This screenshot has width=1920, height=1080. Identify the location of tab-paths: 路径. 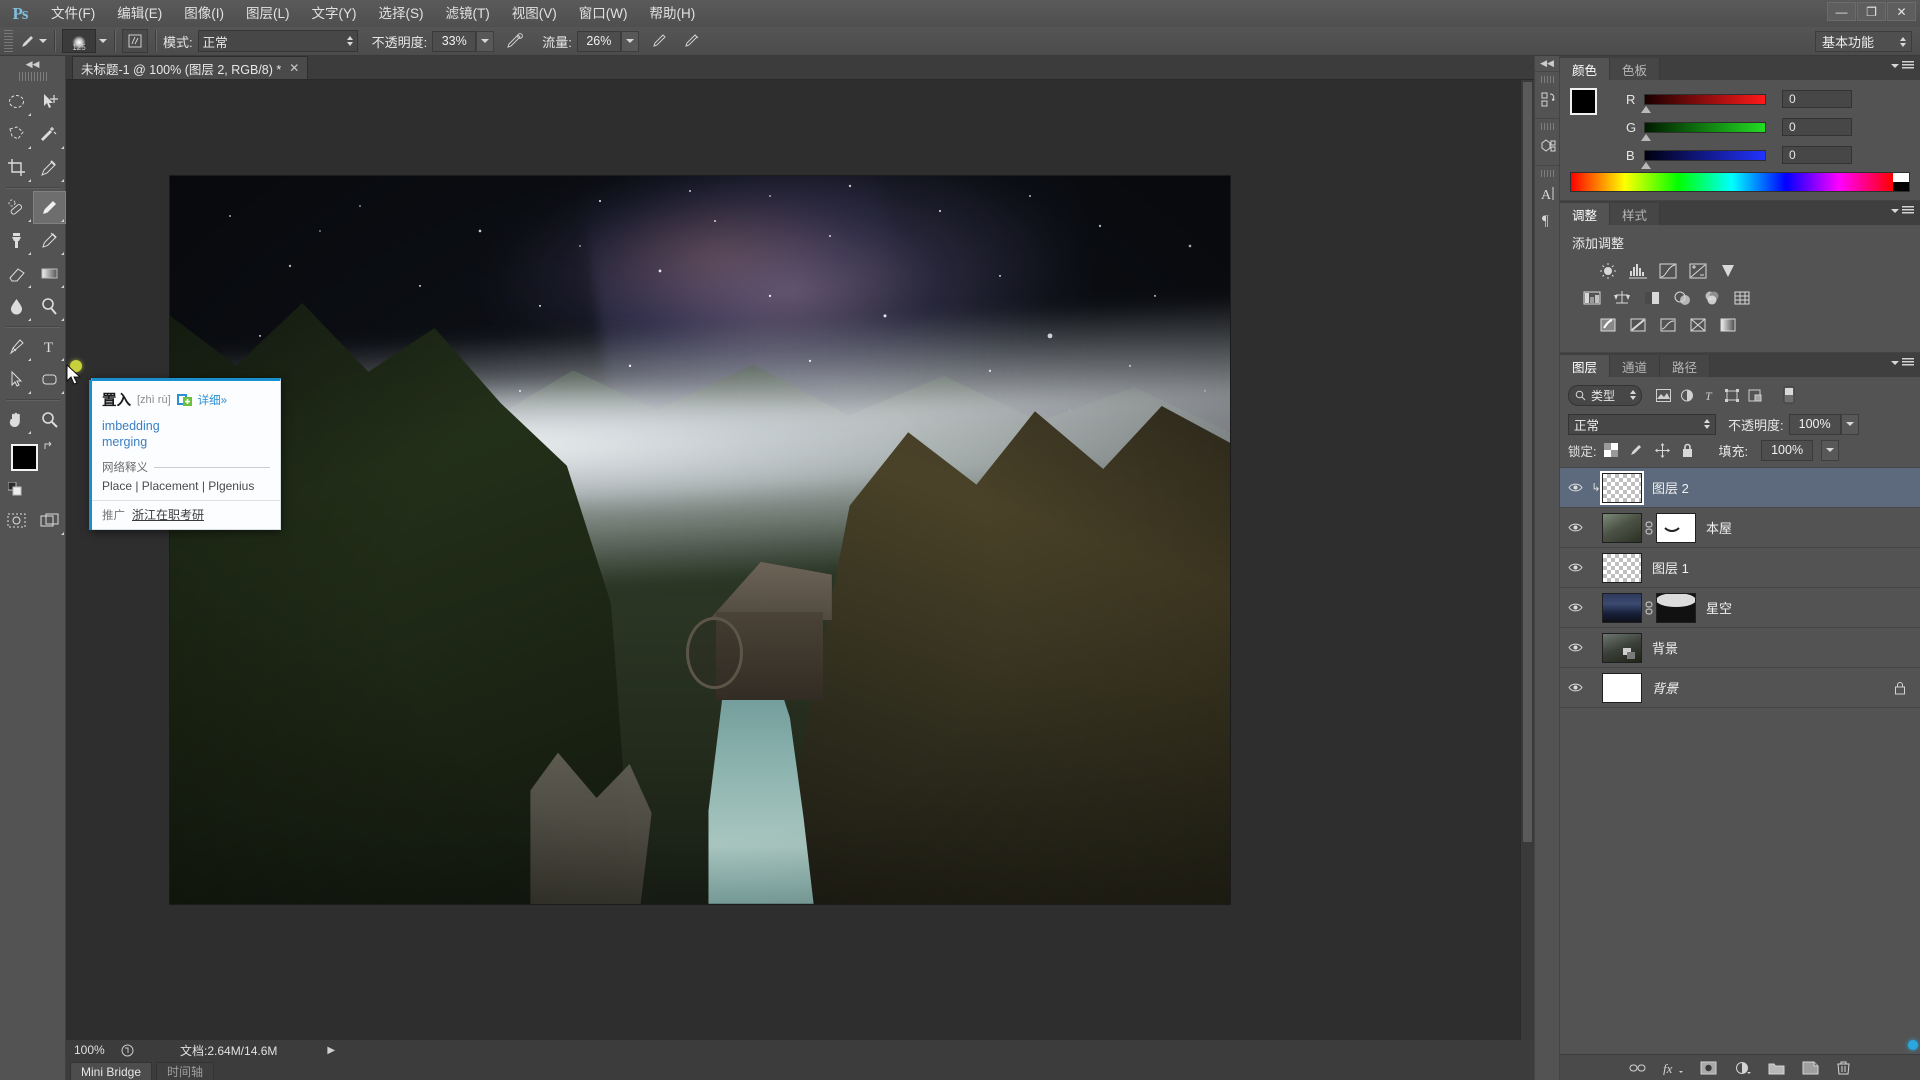
(1685, 366).